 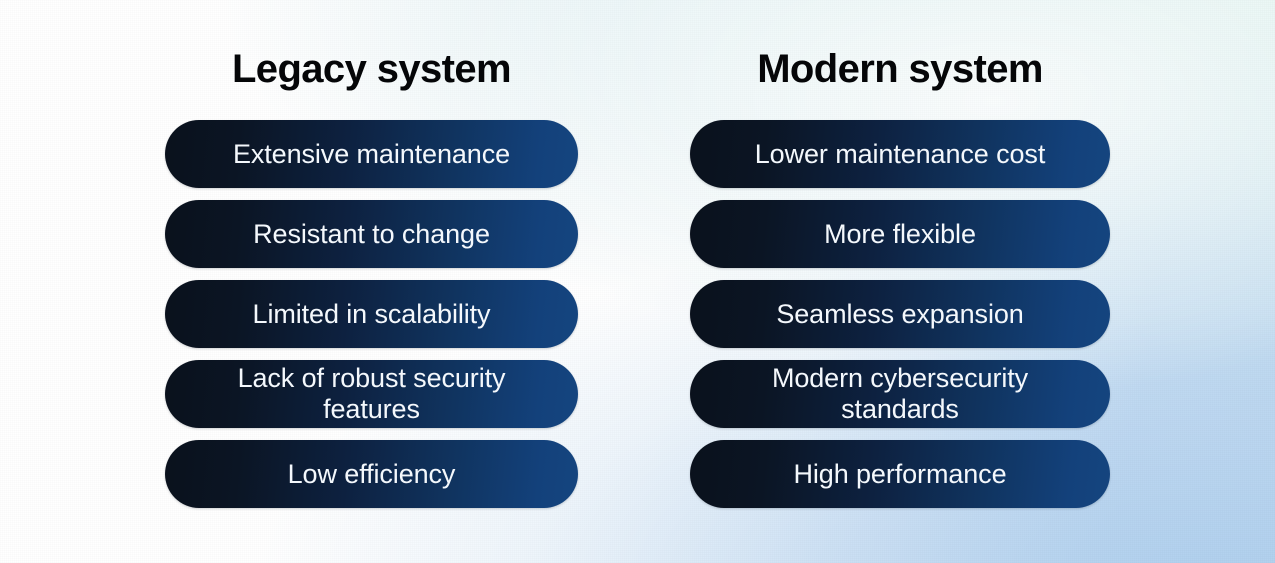 I want to click on pill-label: Seamless expansion, so click(x=900, y=313).